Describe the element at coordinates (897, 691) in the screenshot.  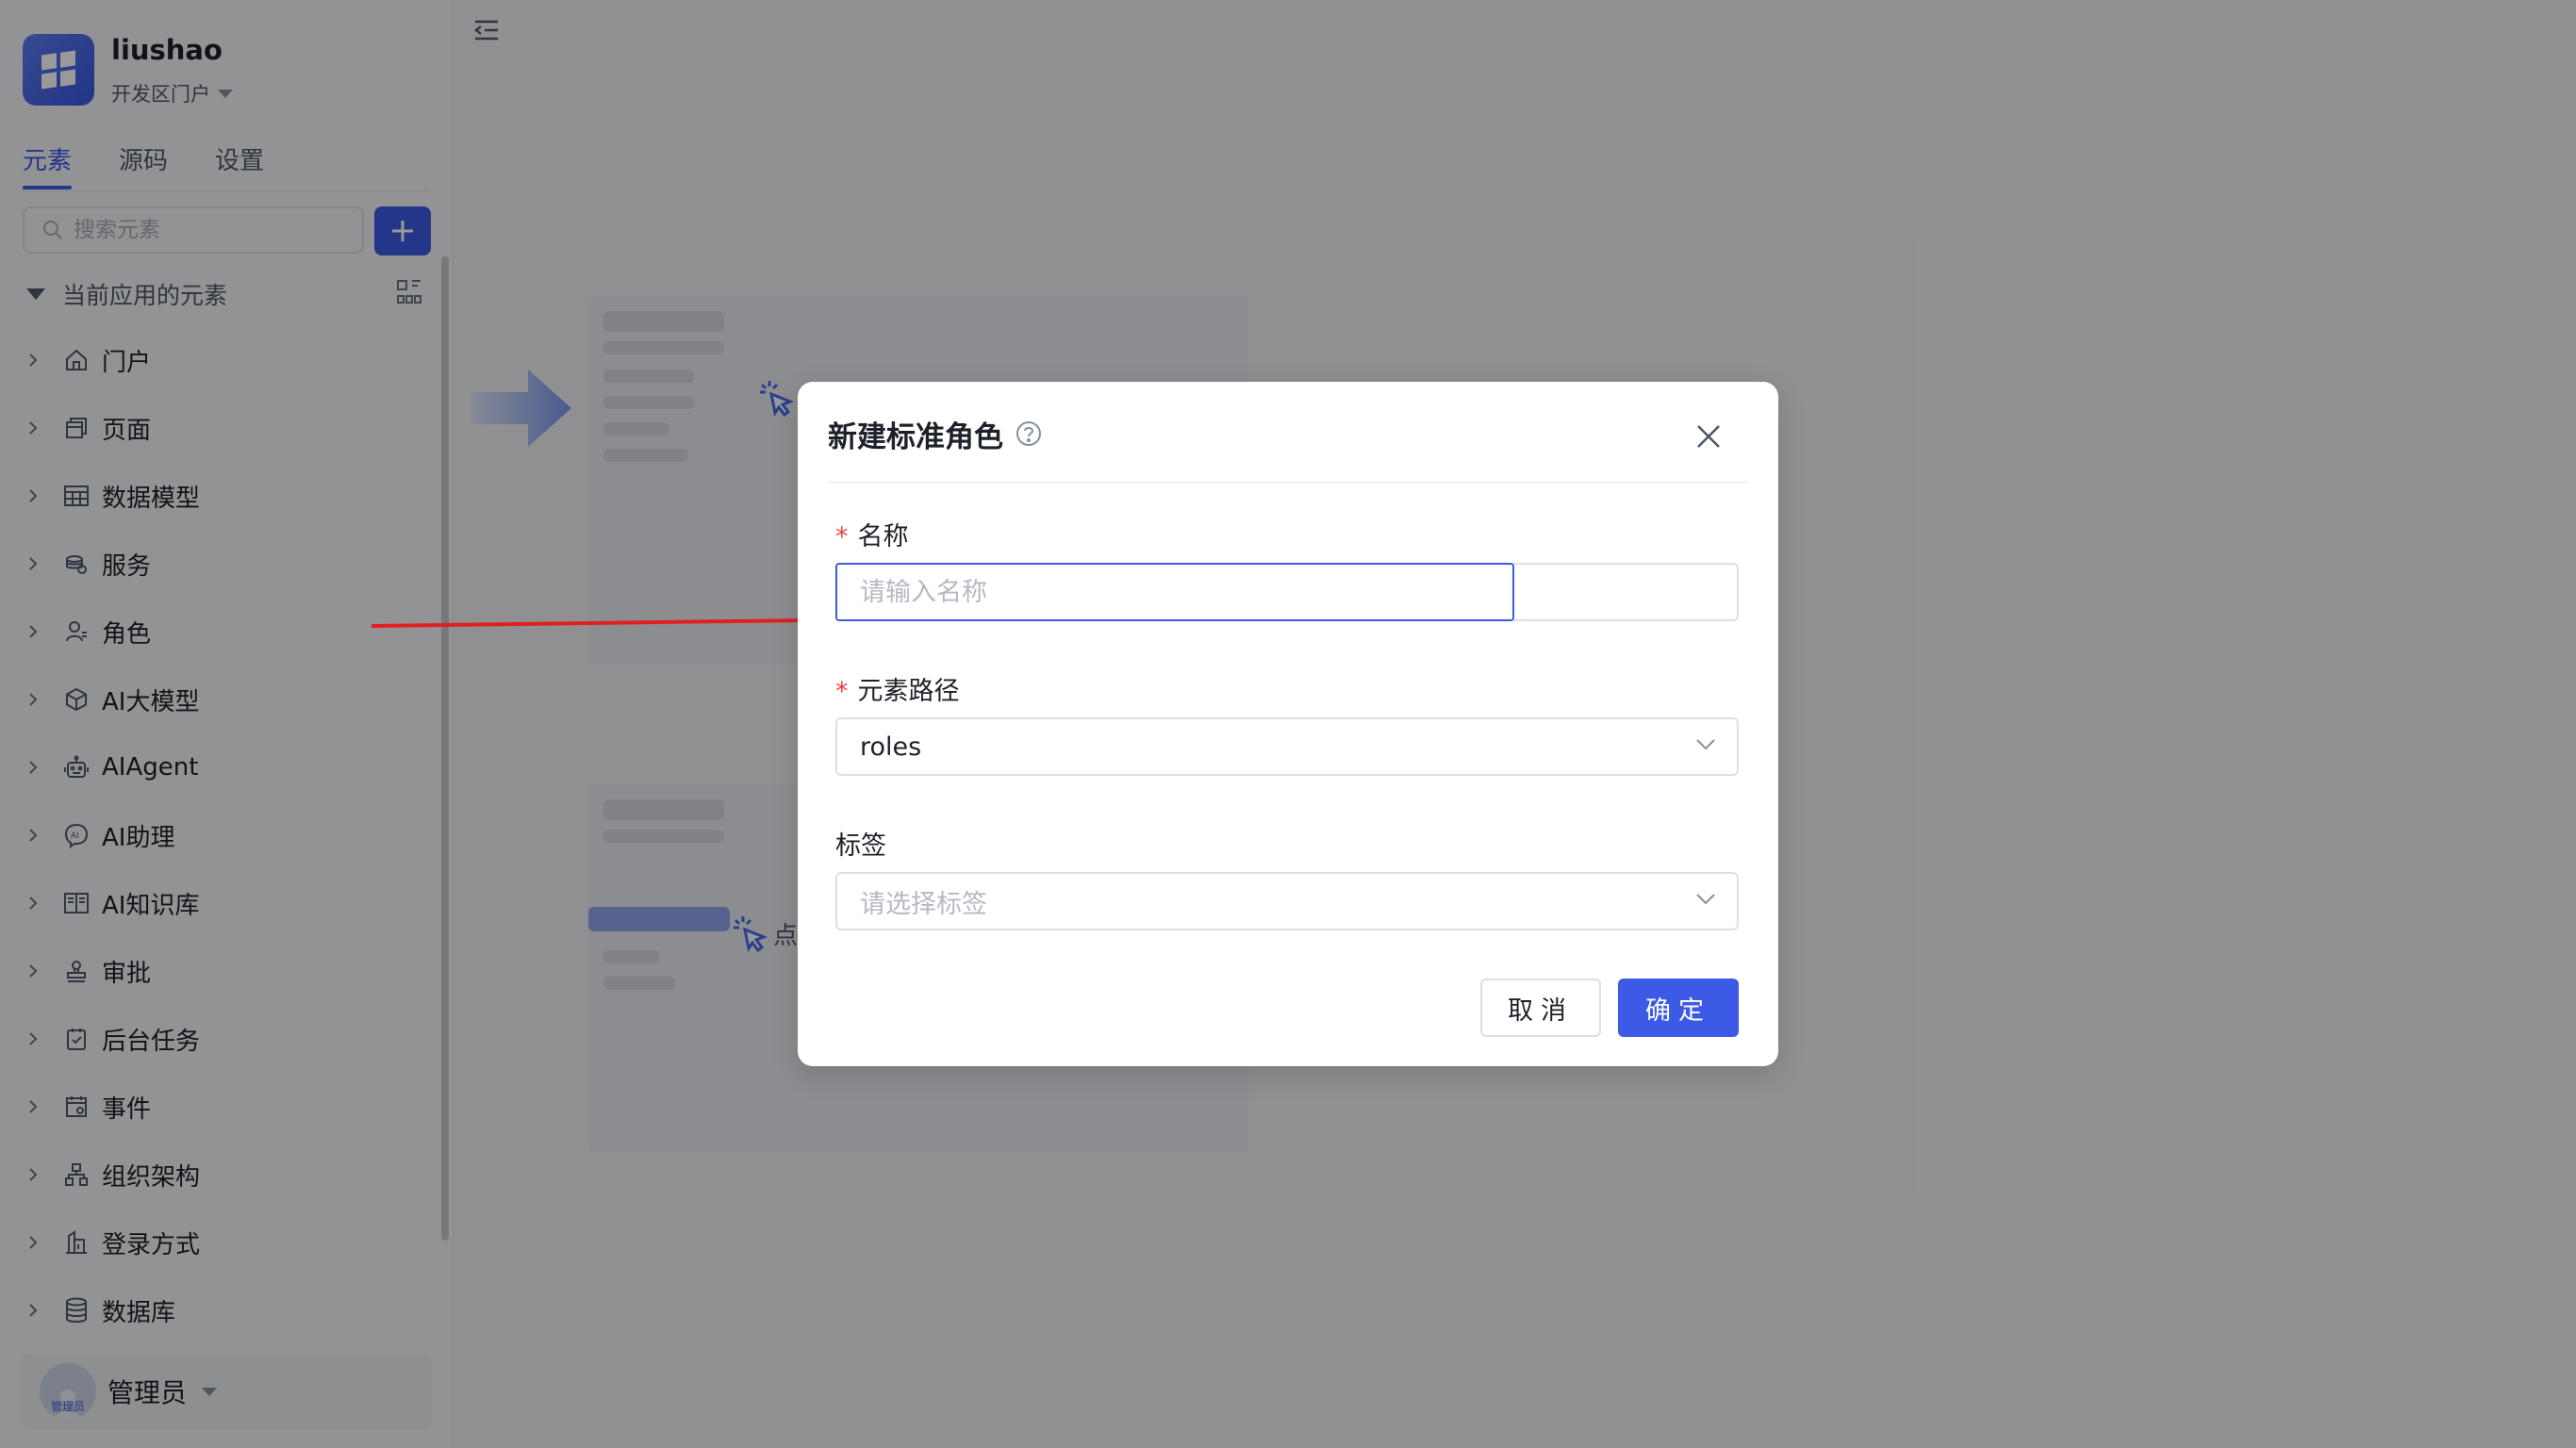
I see `path-label: * 元素路径` at that location.